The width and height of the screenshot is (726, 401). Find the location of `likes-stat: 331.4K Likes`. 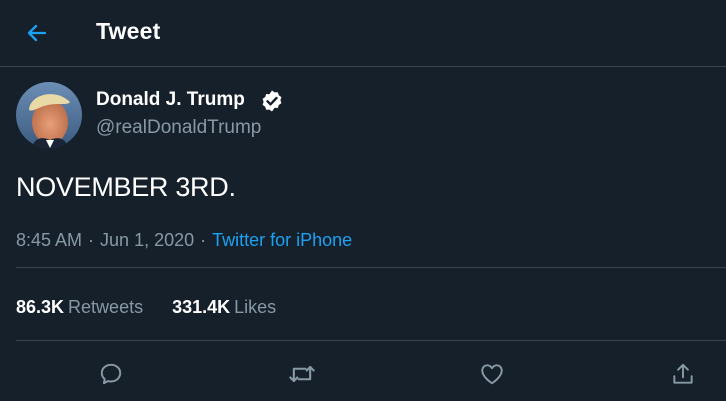

likes-stat: 331.4K Likes is located at coordinates (224, 307).